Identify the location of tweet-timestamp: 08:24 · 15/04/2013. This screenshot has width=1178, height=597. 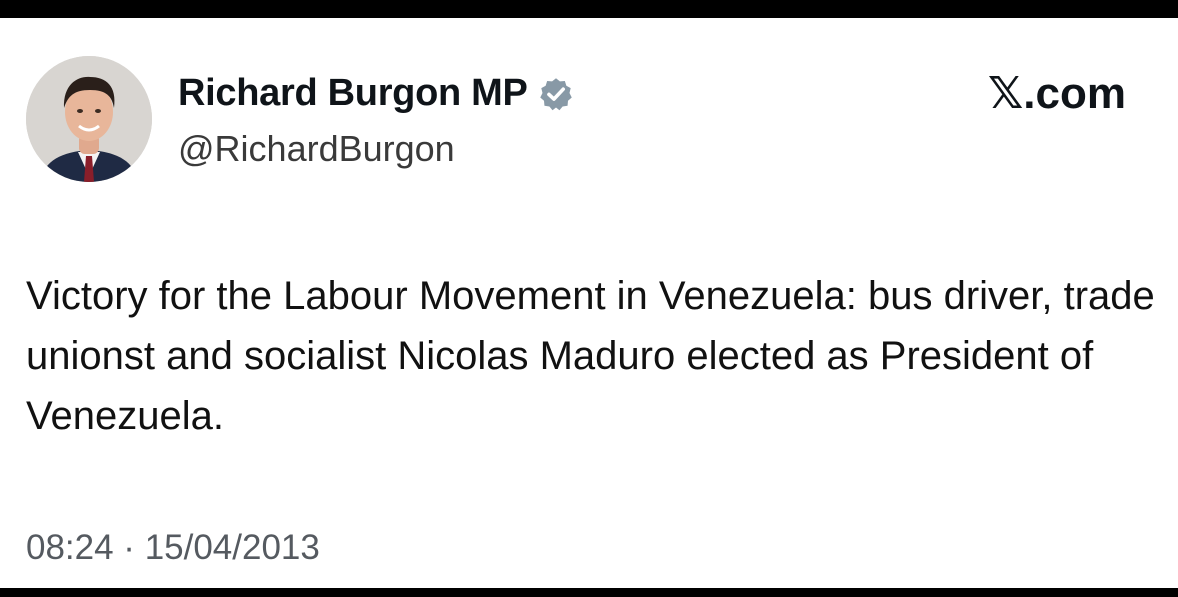
(173, 548).